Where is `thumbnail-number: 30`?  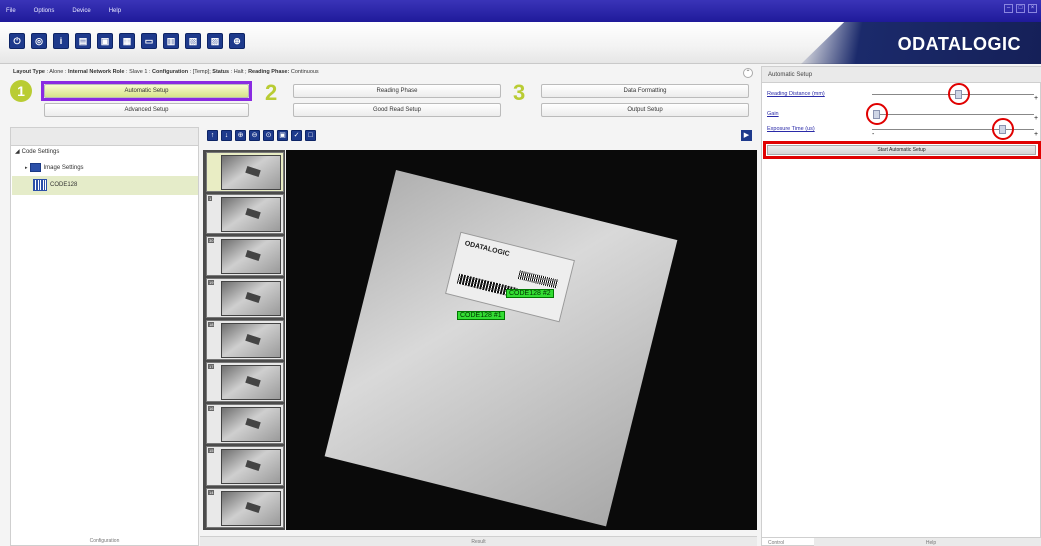 thumbnail-number: 30 is located at coordinates (211, 240).